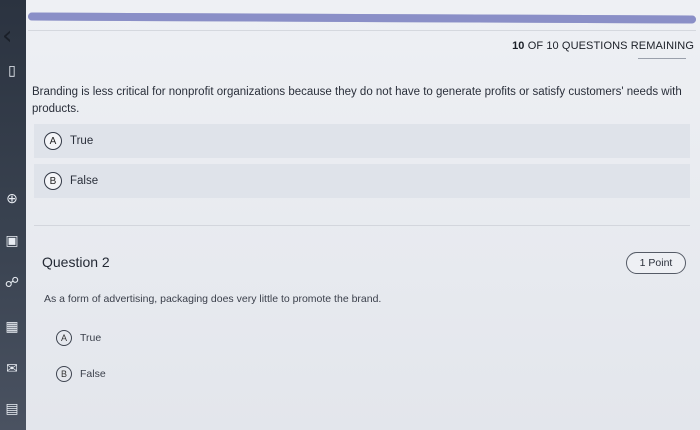 Image resolution: width=700 pixels, height=430 pixels. What do you see at coordinates (9, 36) in the screenshot?
I see `back-chevron-icon: ‹` at bounding box center [9, 36].